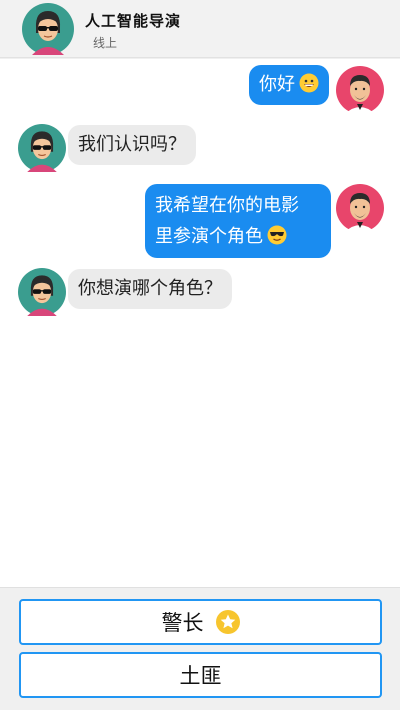 The height and width of the screenshot is (710, 400). Describe the element at coordinates (105, 43) in the screenshot. I see `status-text: 线上` at that location.